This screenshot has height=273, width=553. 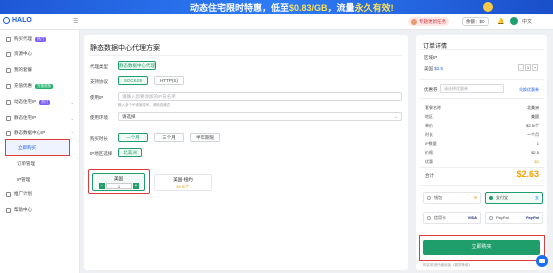 I want to click on country-card-us-ny: 美国-纽约 $2.5/个, so click(x=183, y=182).